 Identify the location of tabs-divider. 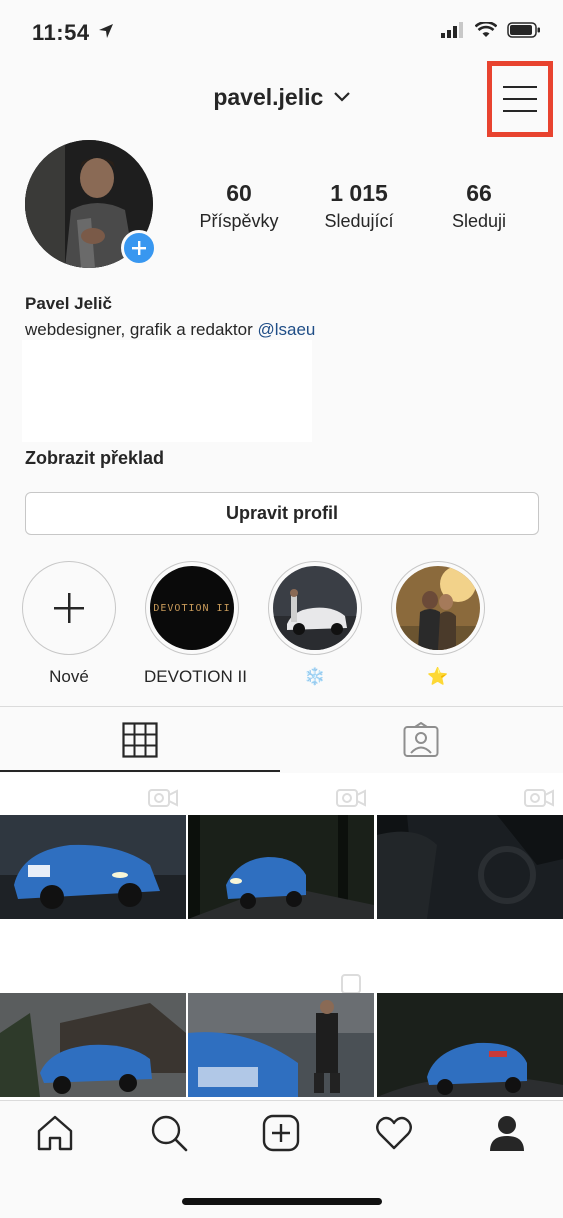
(281, 706).